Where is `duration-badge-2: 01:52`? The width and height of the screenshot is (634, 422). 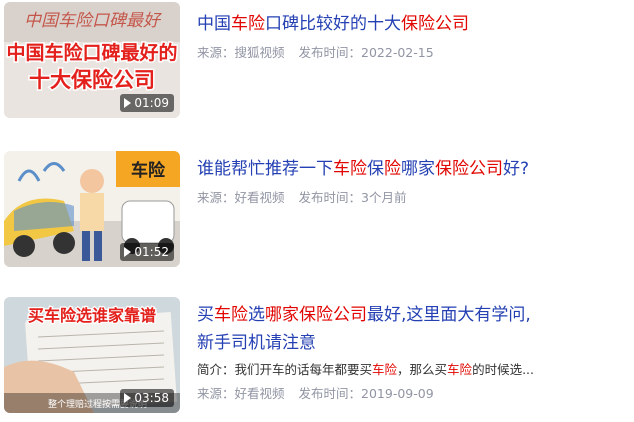
duration-badge-2: 01:52 is located at coordinates (147, 252).